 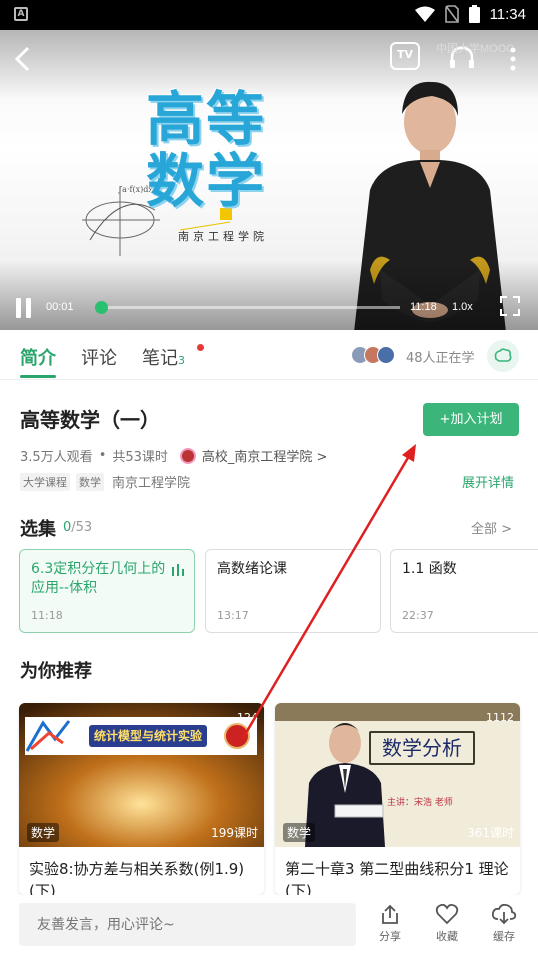 I want to click on battery-icon, so click(x=474, y=14).